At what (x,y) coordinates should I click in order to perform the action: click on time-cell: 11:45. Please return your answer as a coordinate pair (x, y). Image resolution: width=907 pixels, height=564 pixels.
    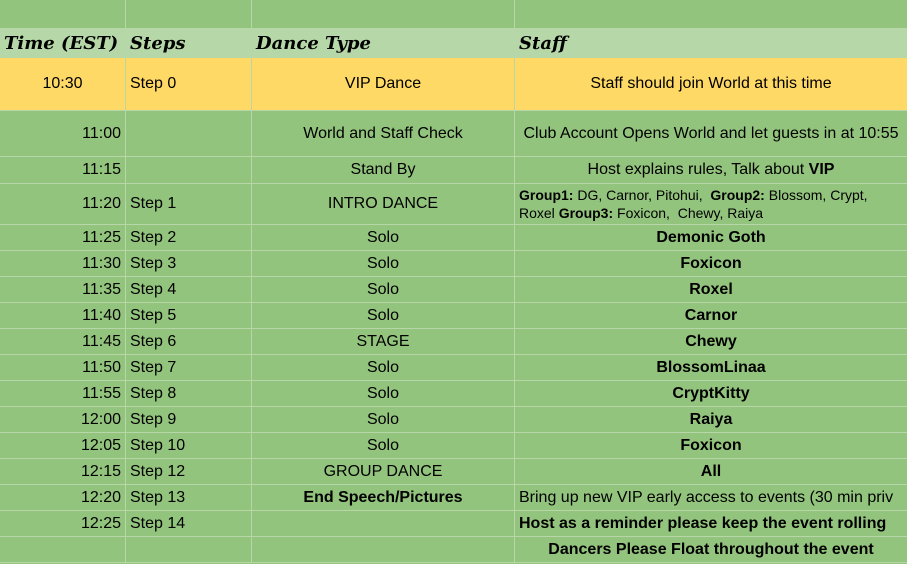
    Looking at the image, I should click on (63, 341).